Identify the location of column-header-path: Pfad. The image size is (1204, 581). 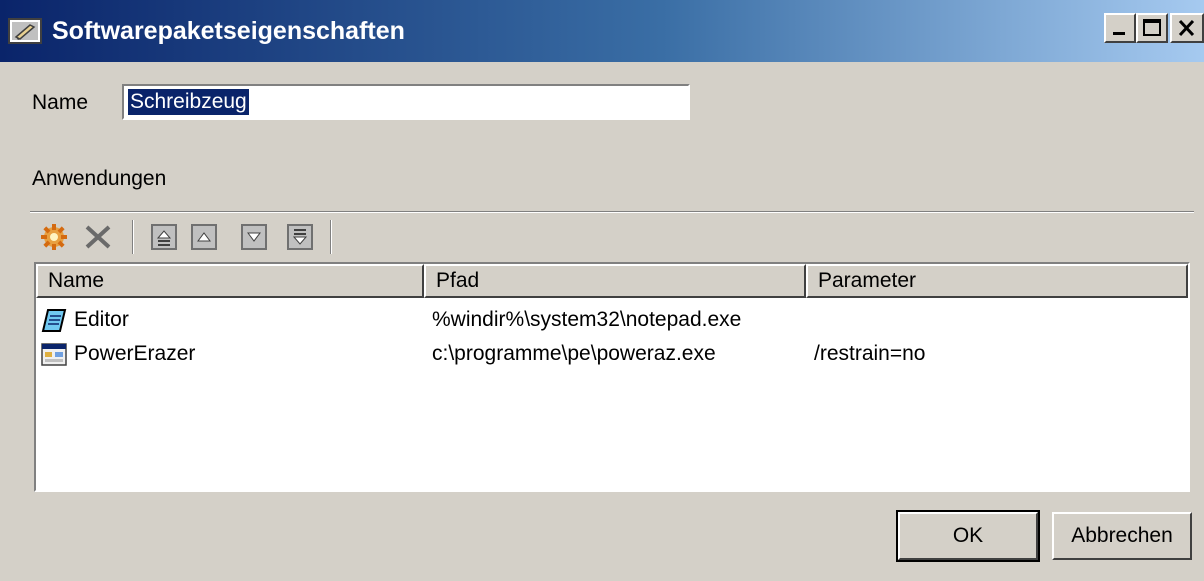
(615, 281).